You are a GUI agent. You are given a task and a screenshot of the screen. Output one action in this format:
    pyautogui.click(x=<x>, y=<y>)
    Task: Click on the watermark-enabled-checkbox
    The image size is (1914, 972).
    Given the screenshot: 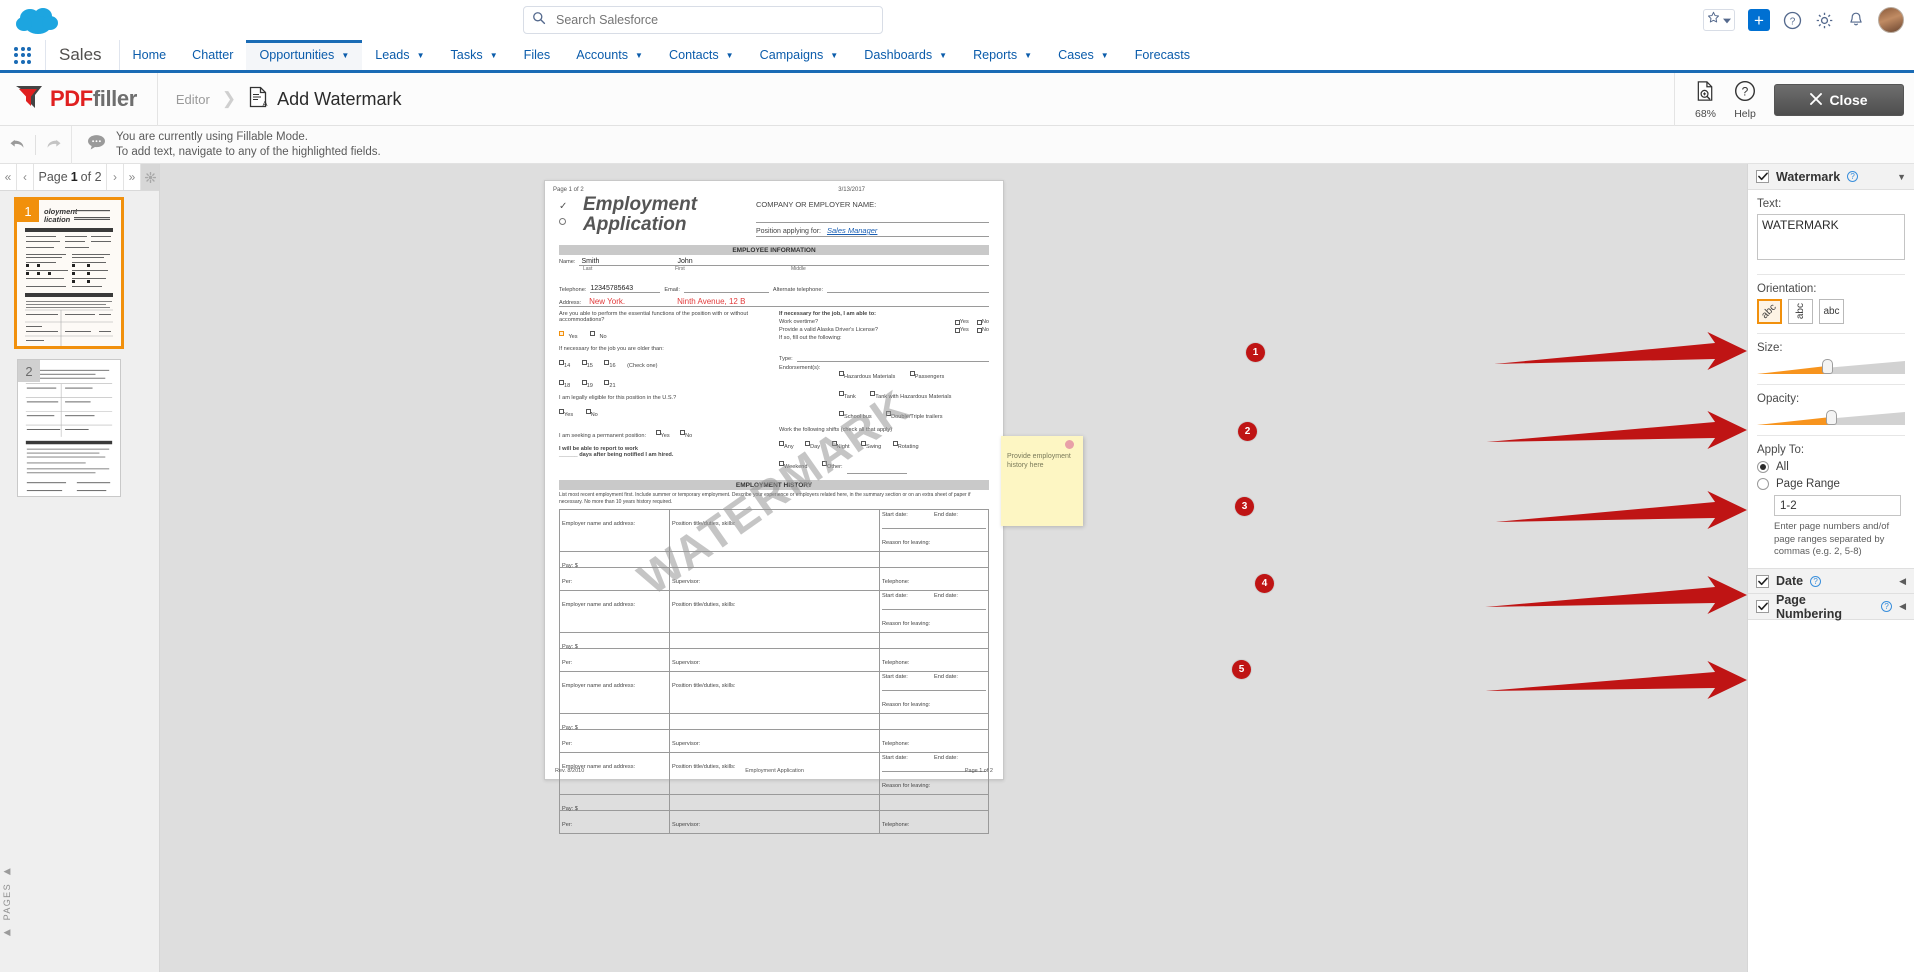 What is the action you would take?
    pyautogui.click(x=1762, y=176)
    